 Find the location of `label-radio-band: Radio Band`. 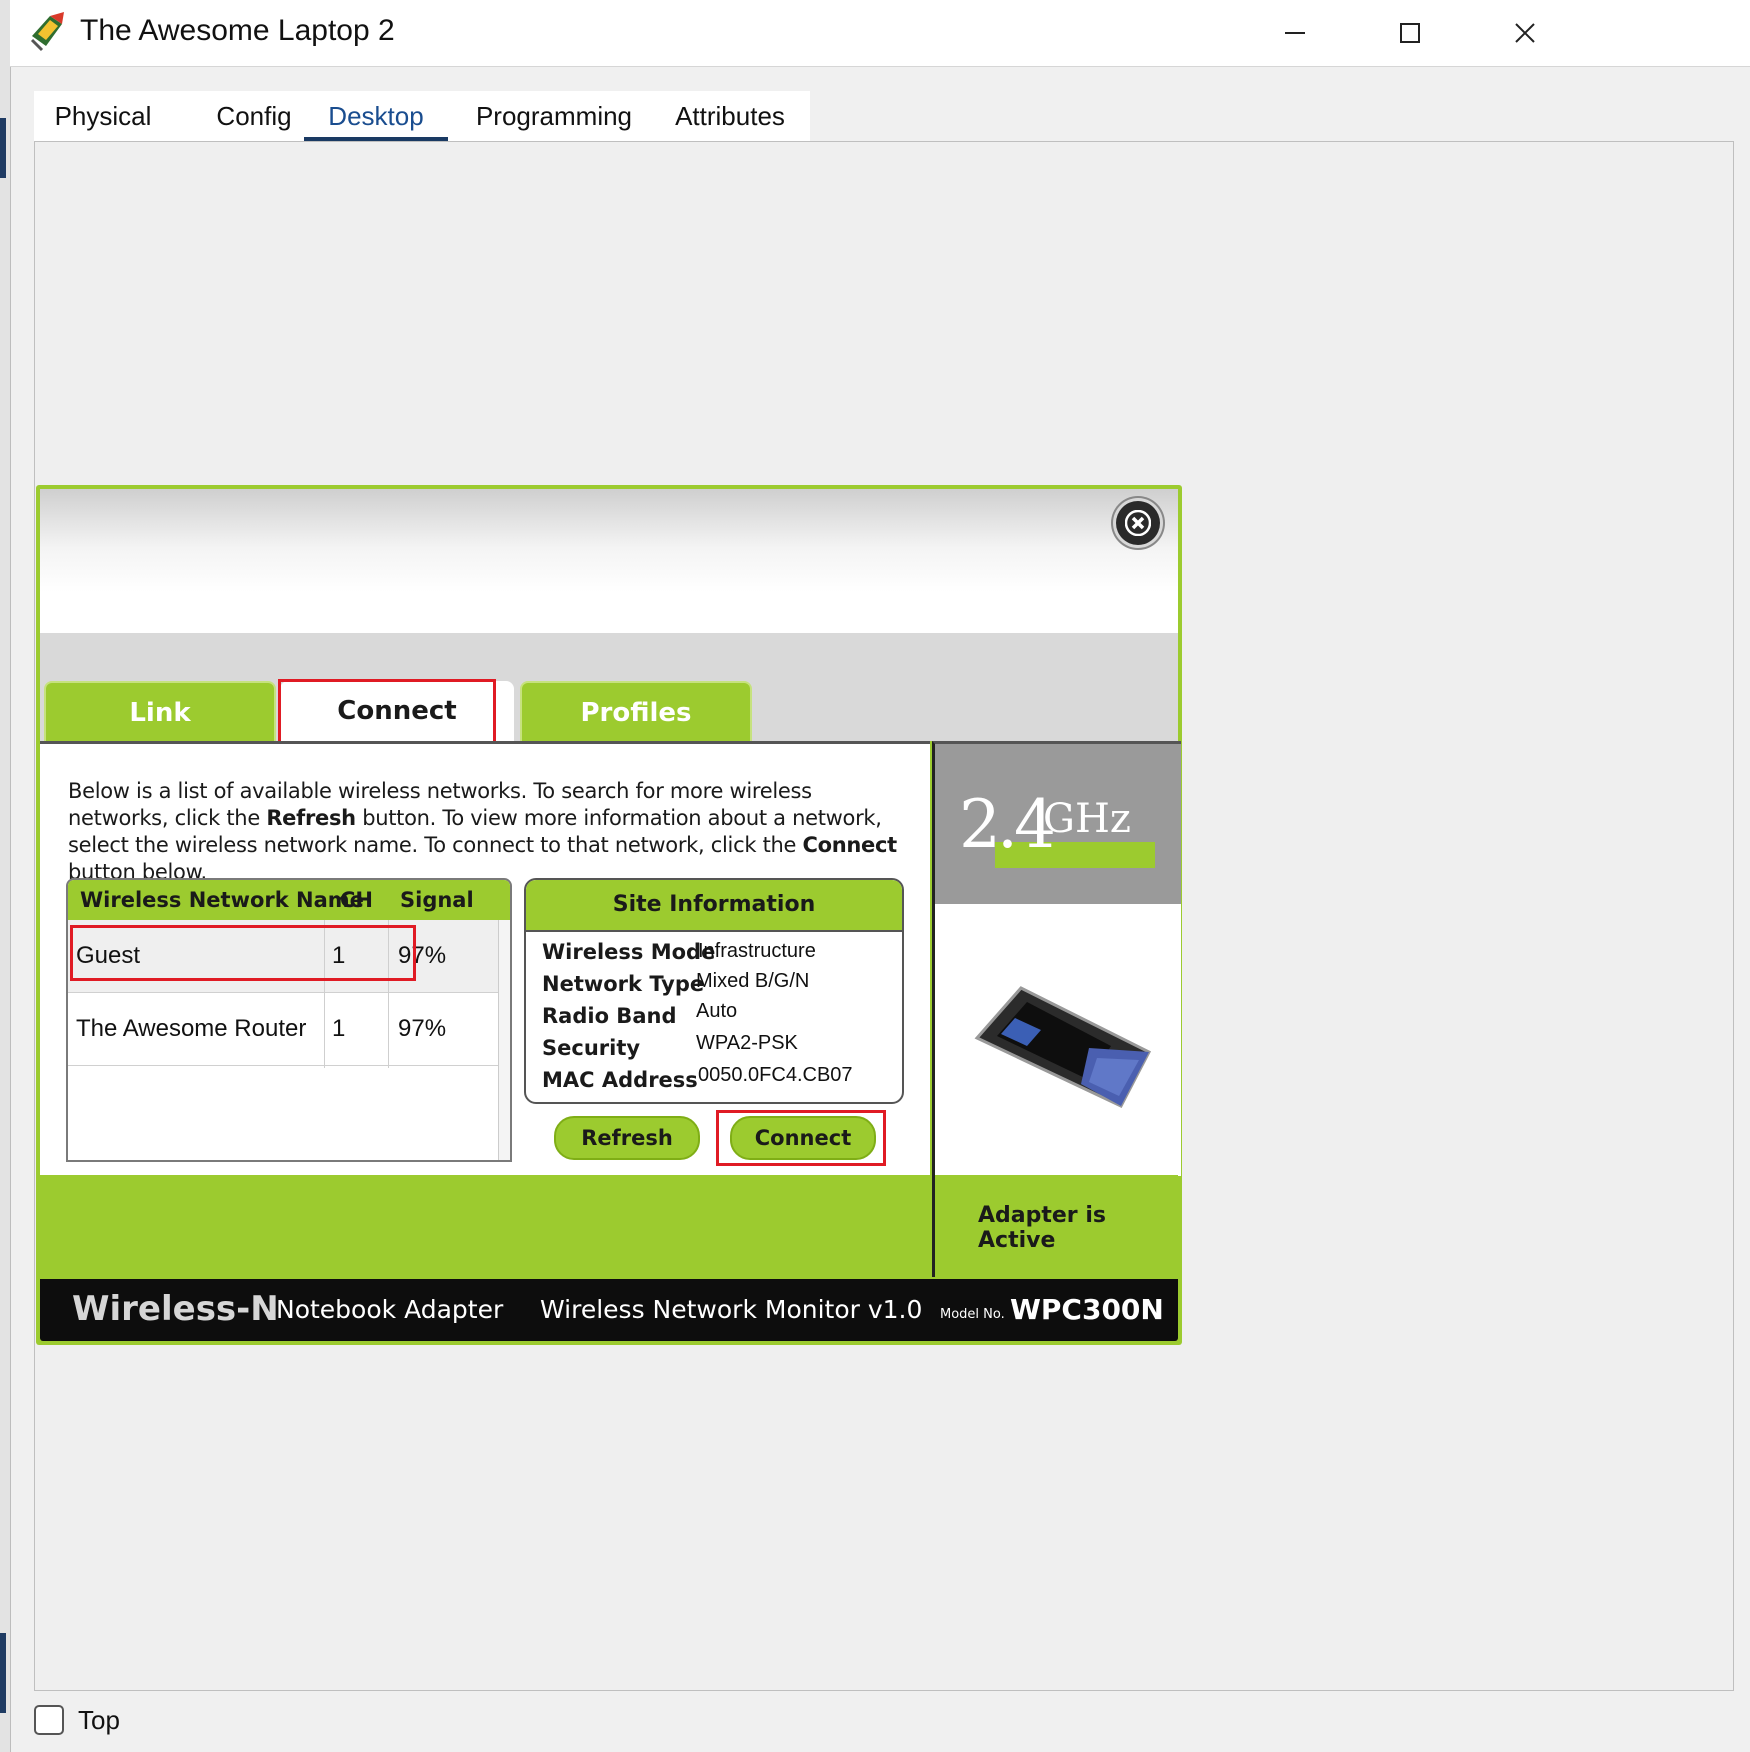

label-radio-band: Radio Band is located at coordinates (609, 1016).